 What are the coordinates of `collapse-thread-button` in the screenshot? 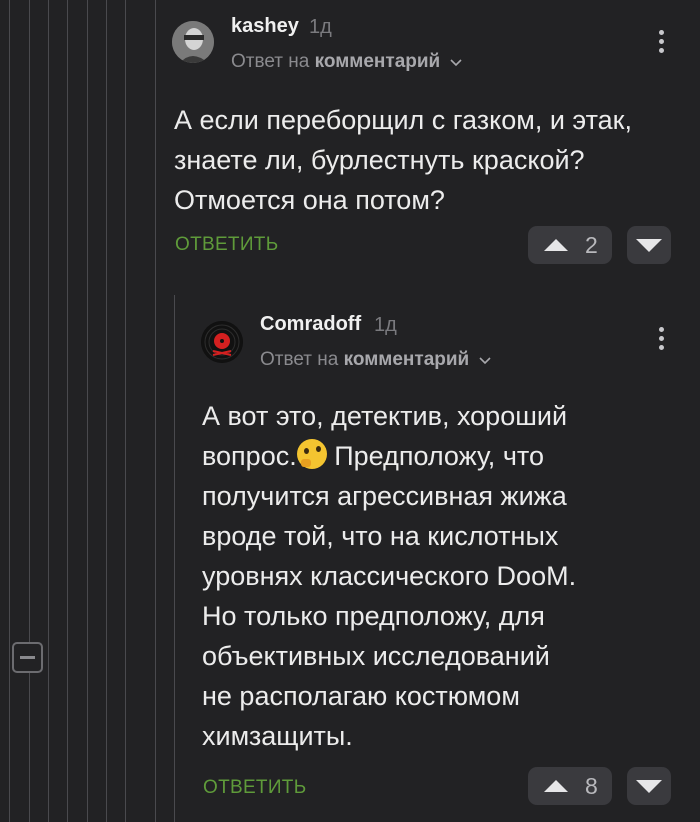 It's located at (27, 657).